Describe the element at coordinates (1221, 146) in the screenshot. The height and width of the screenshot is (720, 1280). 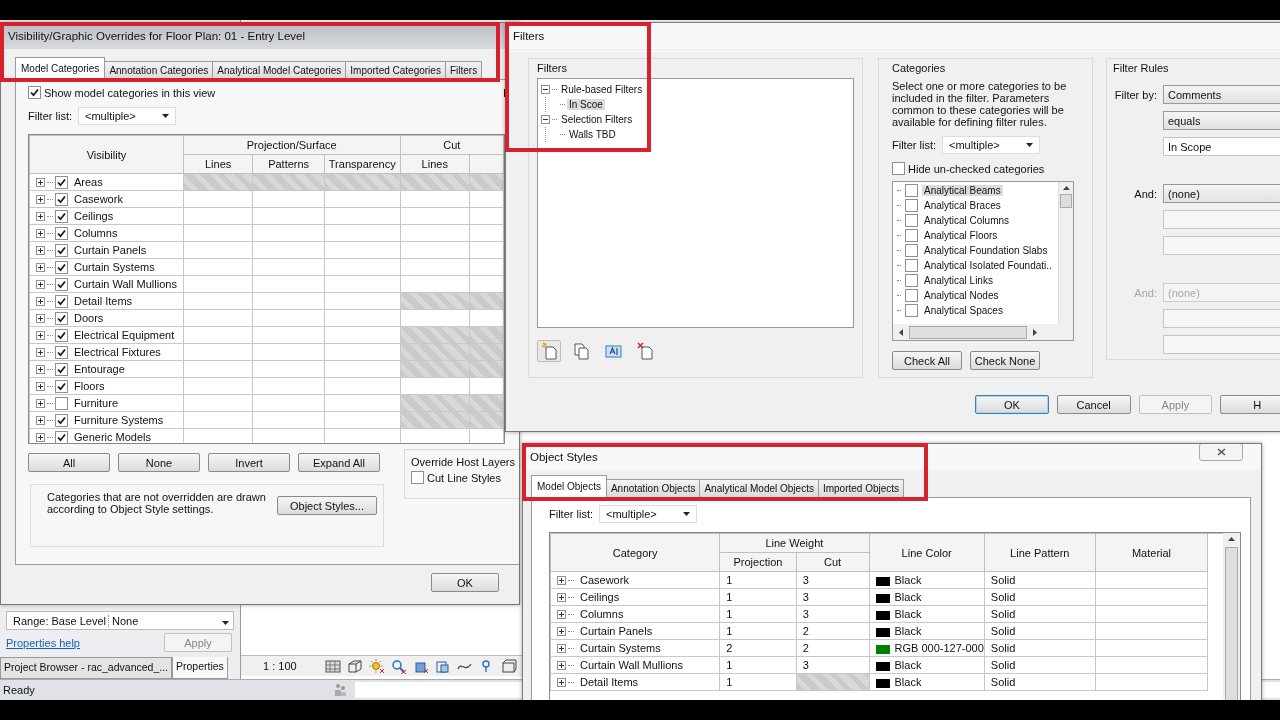
I see `input-field: In Scope` at that location.